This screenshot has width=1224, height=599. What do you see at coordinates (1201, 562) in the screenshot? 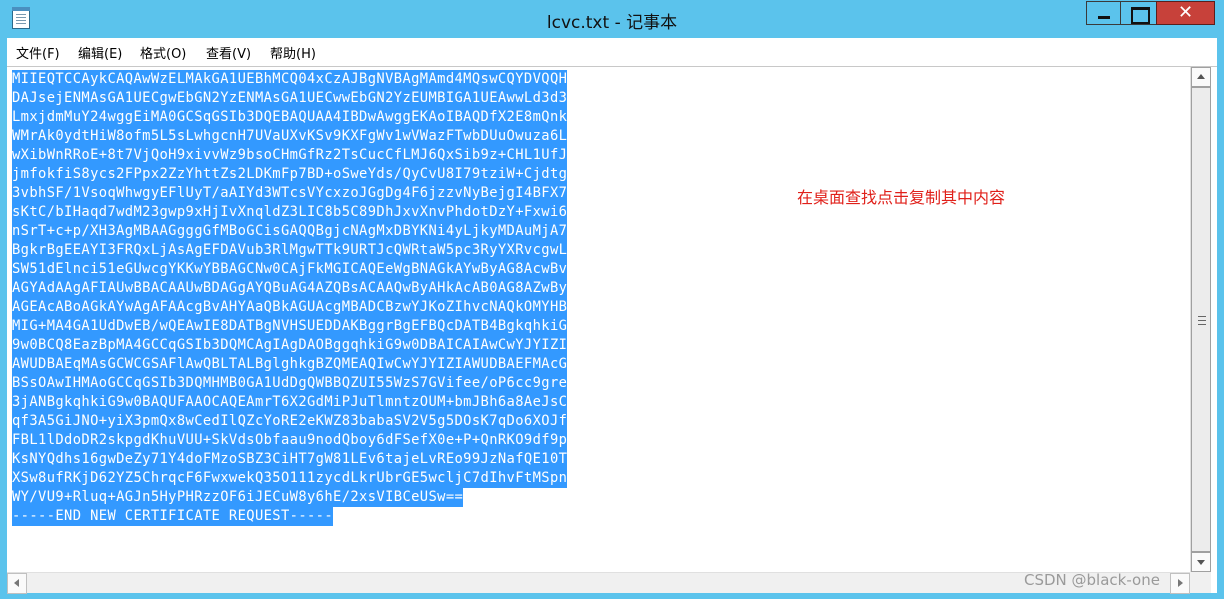
I see `scroll-down-icon` at bounding box center [1201, 562].